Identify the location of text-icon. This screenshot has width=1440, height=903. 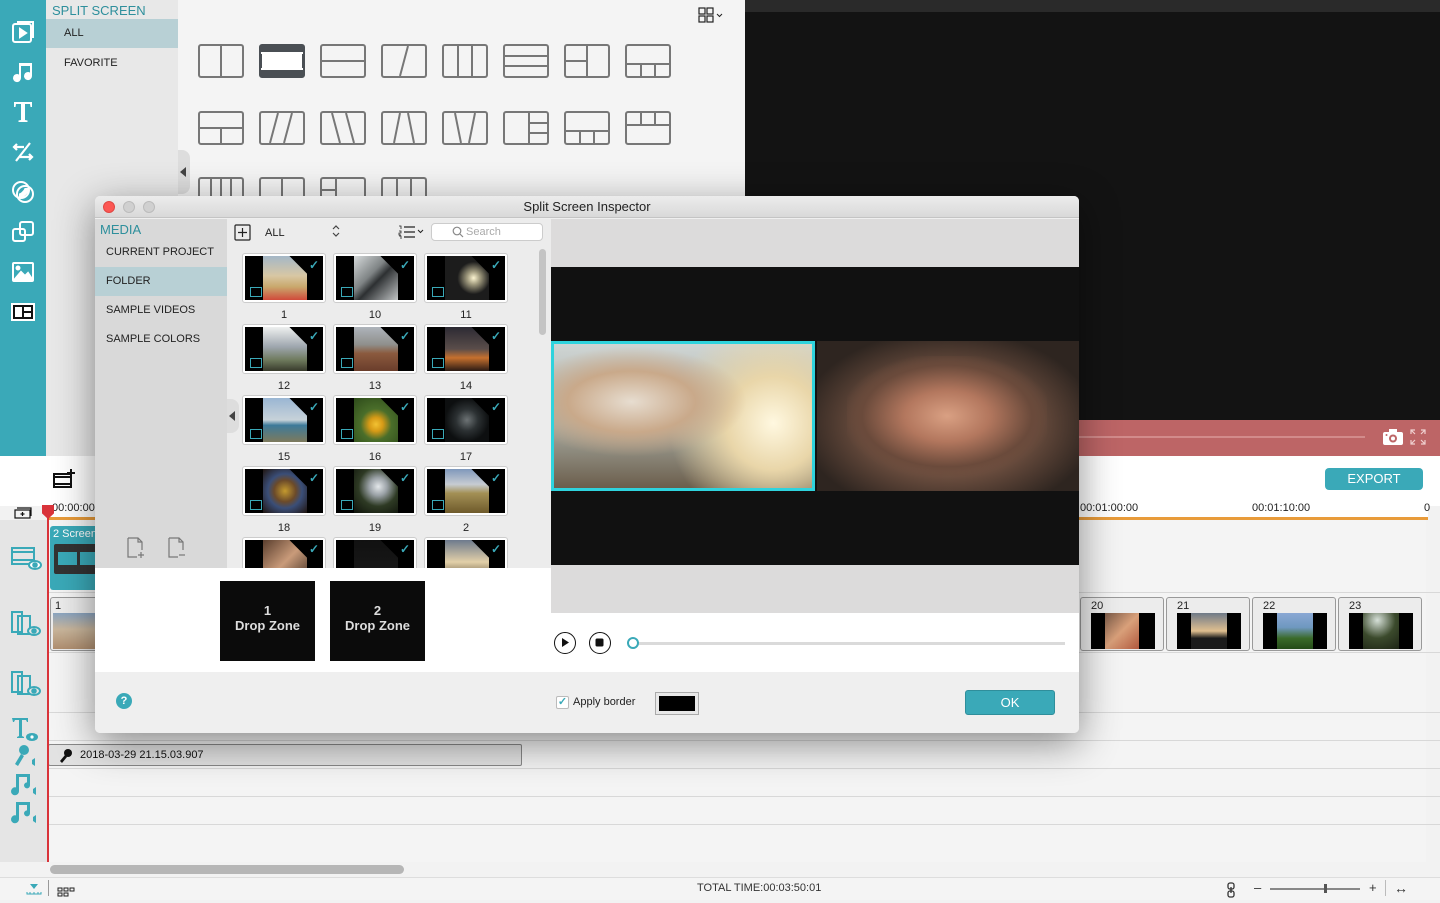
(23, 112).